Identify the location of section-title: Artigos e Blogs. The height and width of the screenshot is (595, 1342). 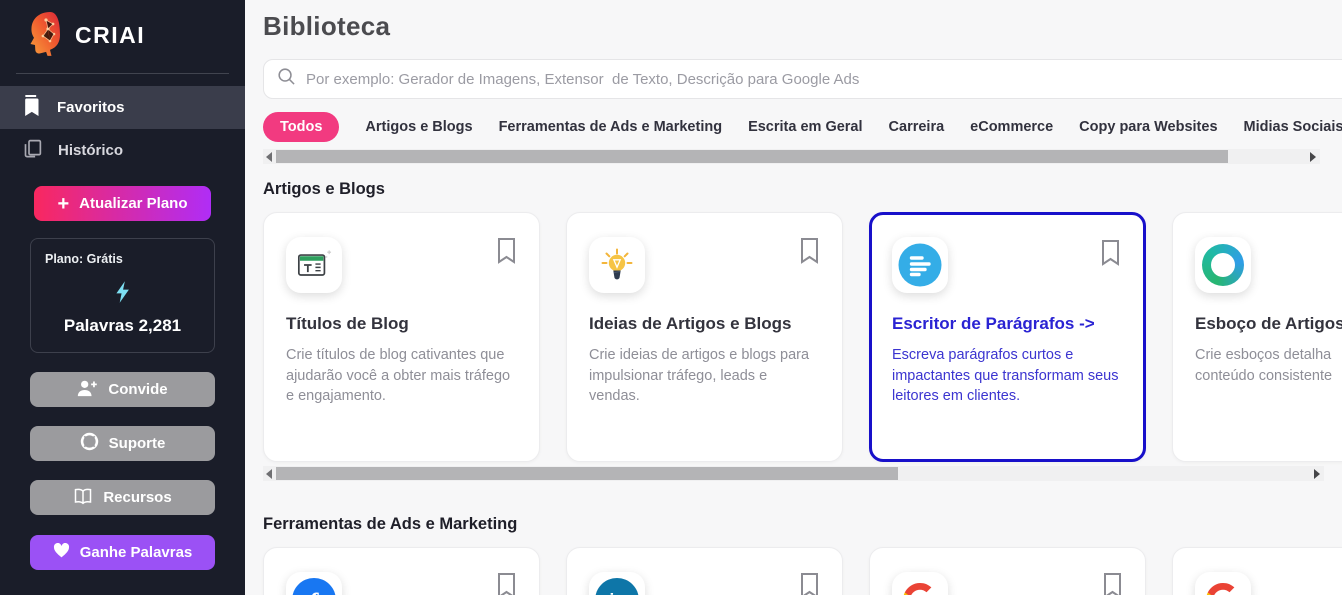
(324, 189).